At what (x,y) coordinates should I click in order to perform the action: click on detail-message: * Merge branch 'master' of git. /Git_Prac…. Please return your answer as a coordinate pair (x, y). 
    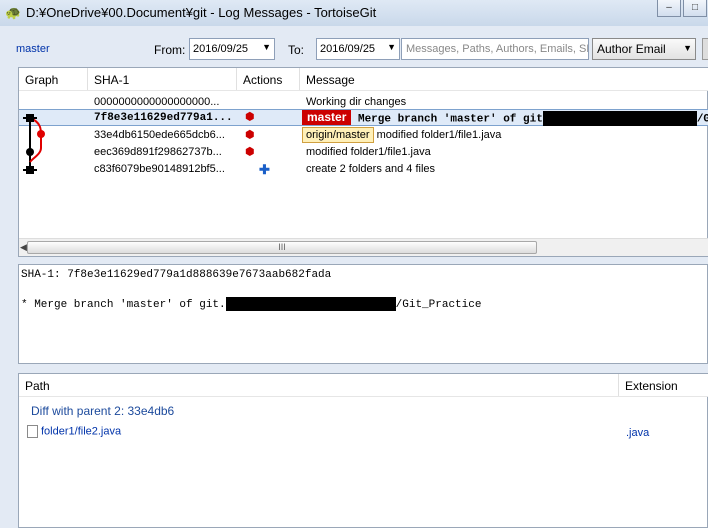
    Looking at the image, I should click on (251, 304).